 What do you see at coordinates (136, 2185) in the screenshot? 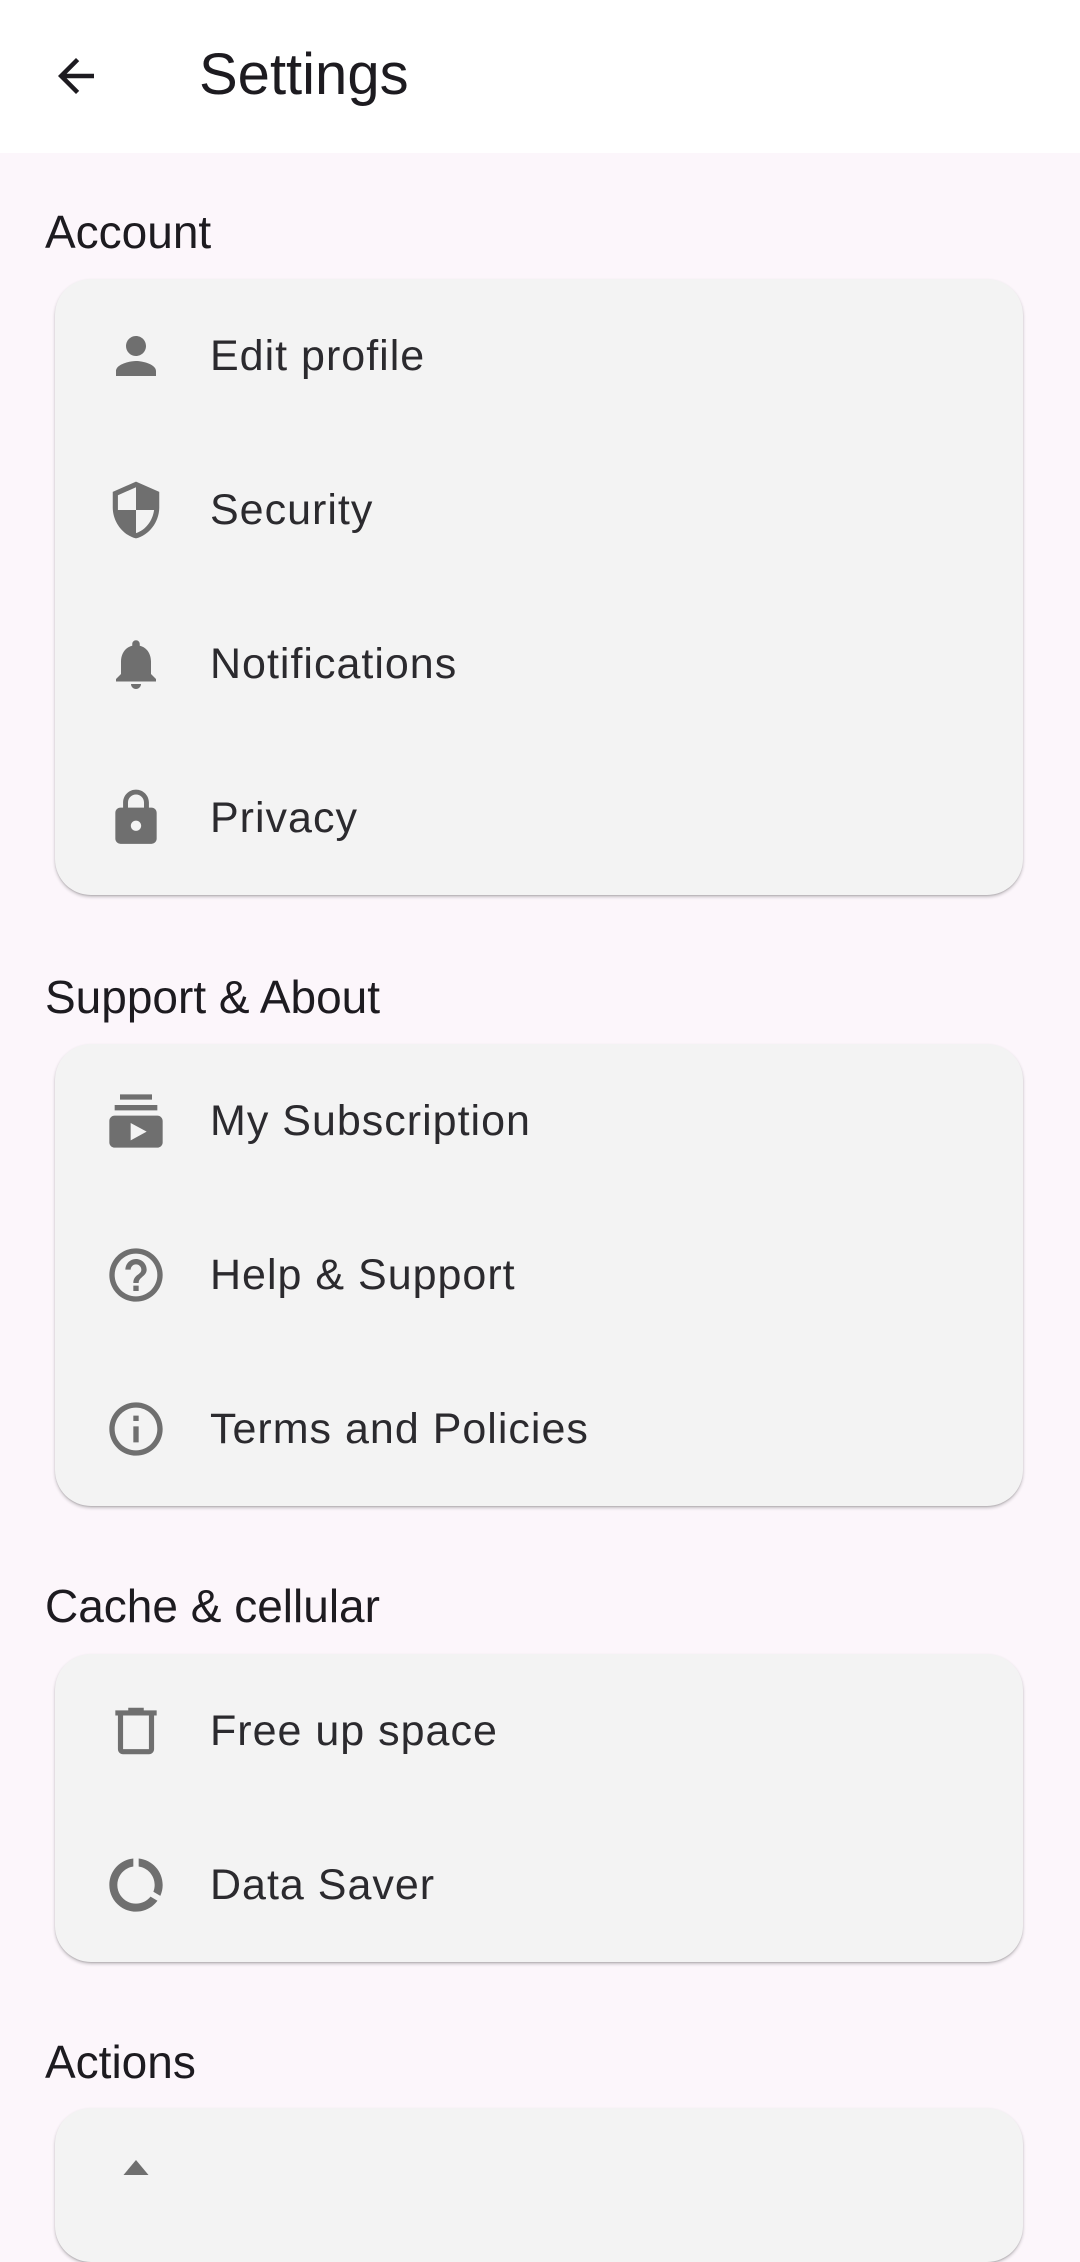
I see `partial-icon` at bounding box center [136, 2185].